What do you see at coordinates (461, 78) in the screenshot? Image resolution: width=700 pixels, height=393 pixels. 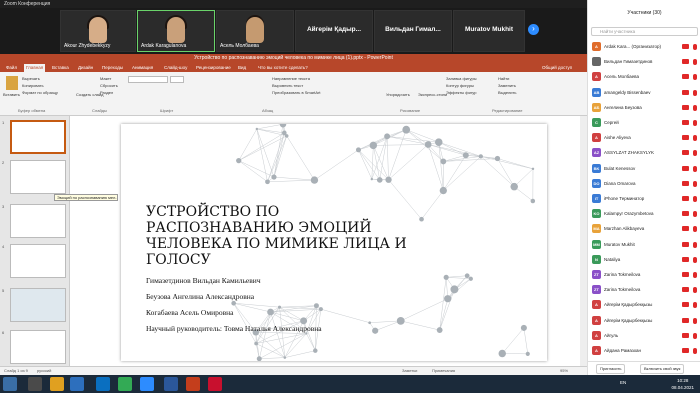 I see `shape-fill-button: Заливка фигуры` at bounding box center [461, 78].